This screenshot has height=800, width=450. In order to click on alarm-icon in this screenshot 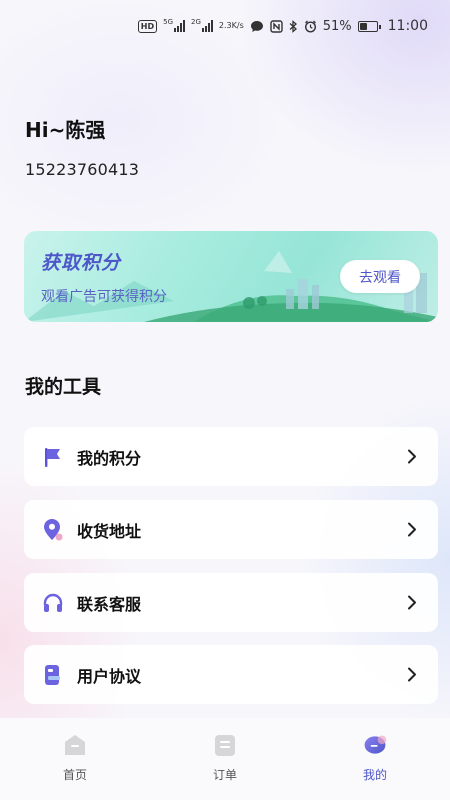, I will do `click(310, 26)`.